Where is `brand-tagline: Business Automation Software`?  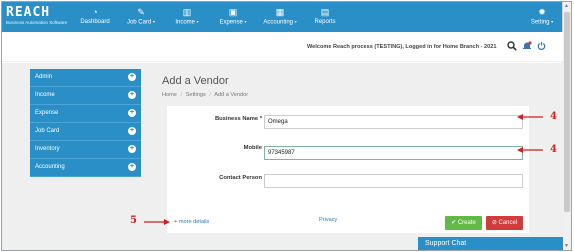
brand-tagline: Business Automation Software is located at coordinates (37, 22).